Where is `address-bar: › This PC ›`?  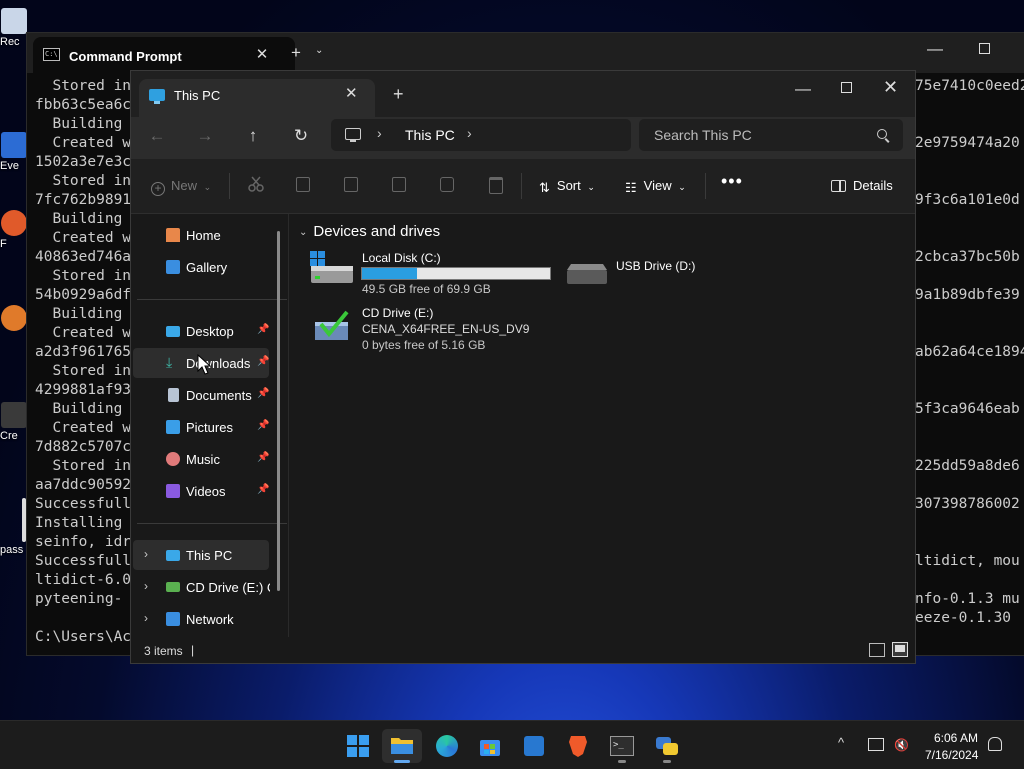 address-bar: › This PC › is located at coordinates (481, 135).